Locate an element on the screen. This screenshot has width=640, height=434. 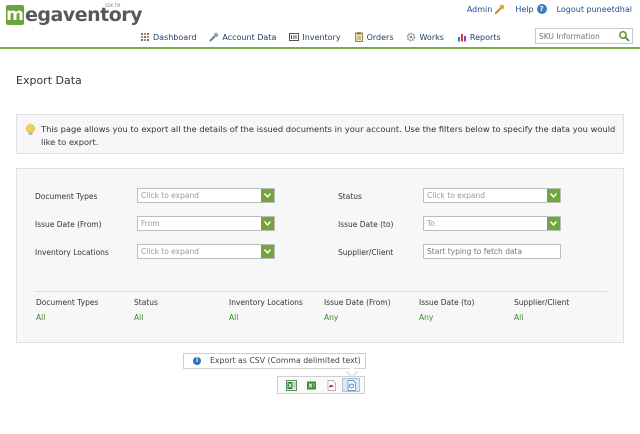
export-csv-button is located at coordinates (351, 385).